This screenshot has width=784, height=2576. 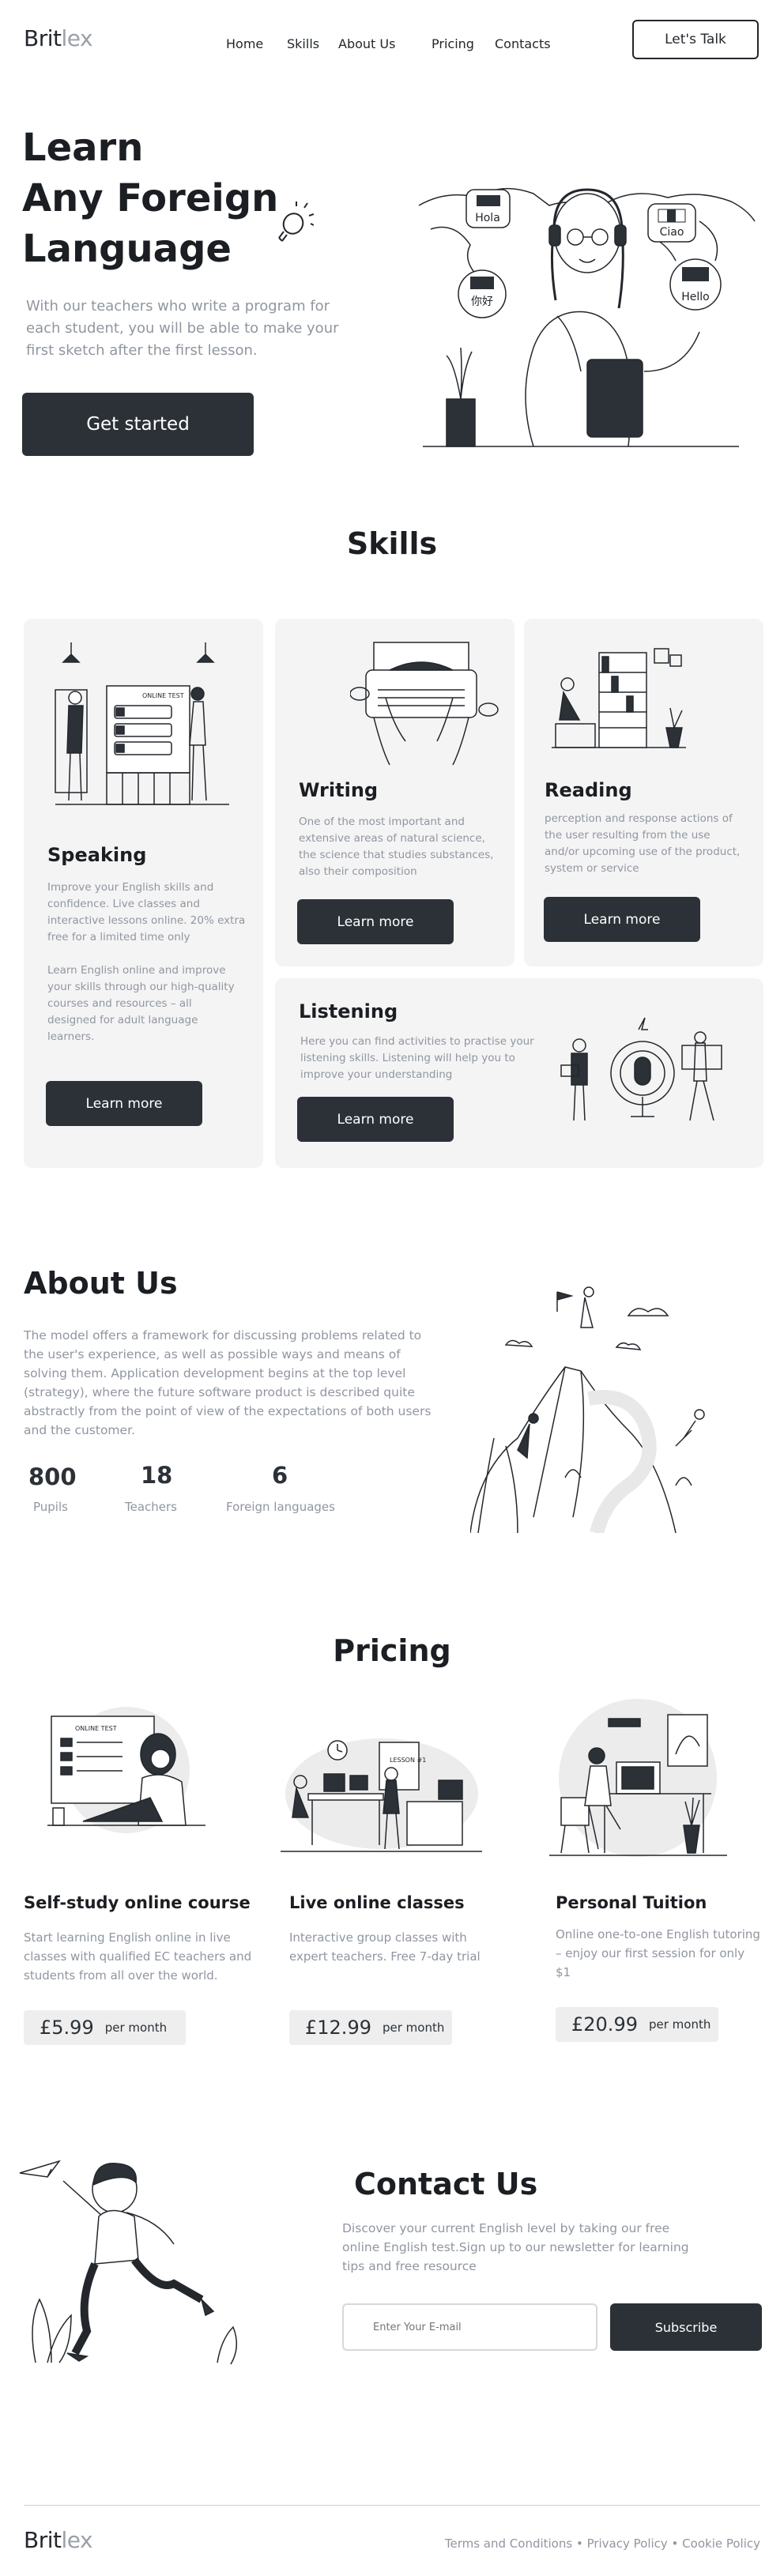 I want to click on writing-title: Writing, so click(x=339, y=790).